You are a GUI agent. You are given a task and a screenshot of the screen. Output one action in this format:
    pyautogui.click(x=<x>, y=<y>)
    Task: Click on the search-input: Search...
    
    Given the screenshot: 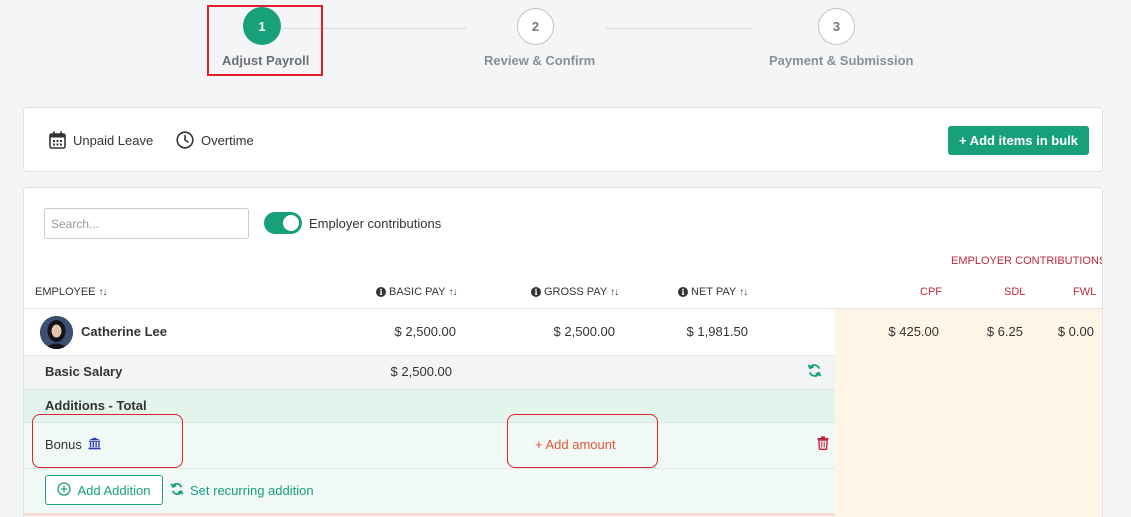 What is the action you would take?
    pyautogui.click(x=146, y=223)
    